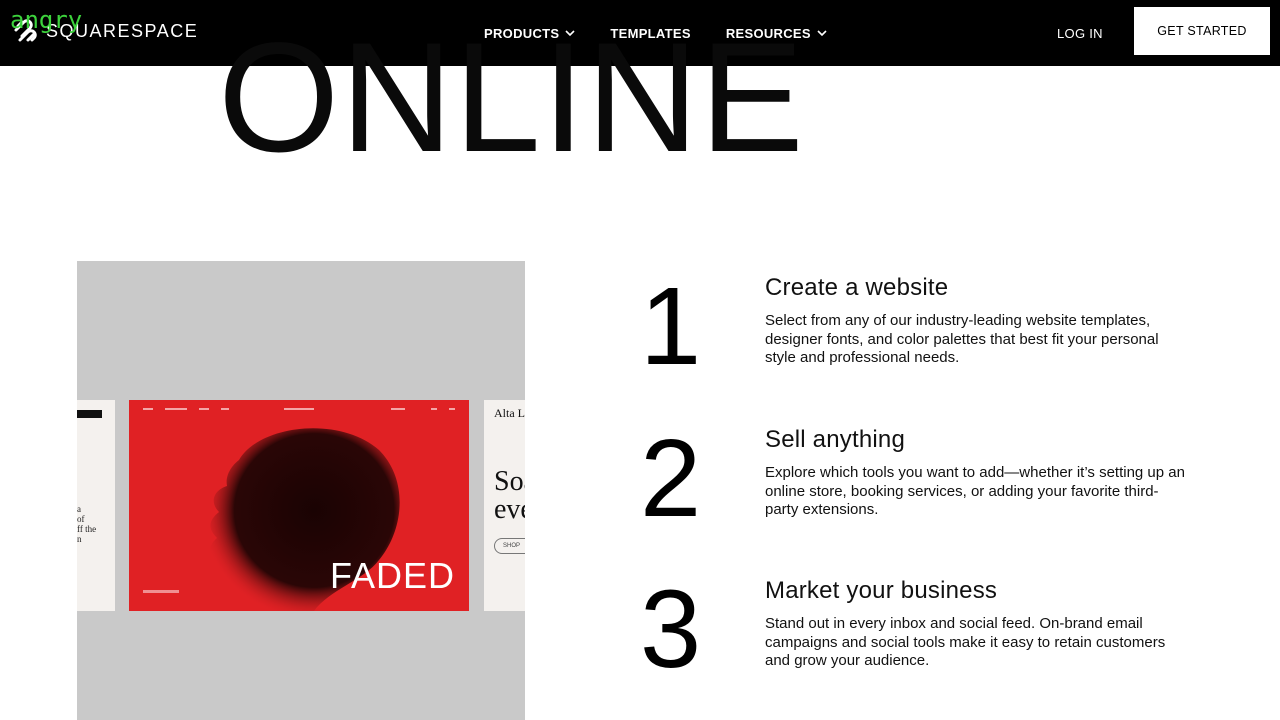  What do you see at coordinates (857, 287) in the screenshot?
I see `step-title: Create a website` at bounding box center [857, 287].